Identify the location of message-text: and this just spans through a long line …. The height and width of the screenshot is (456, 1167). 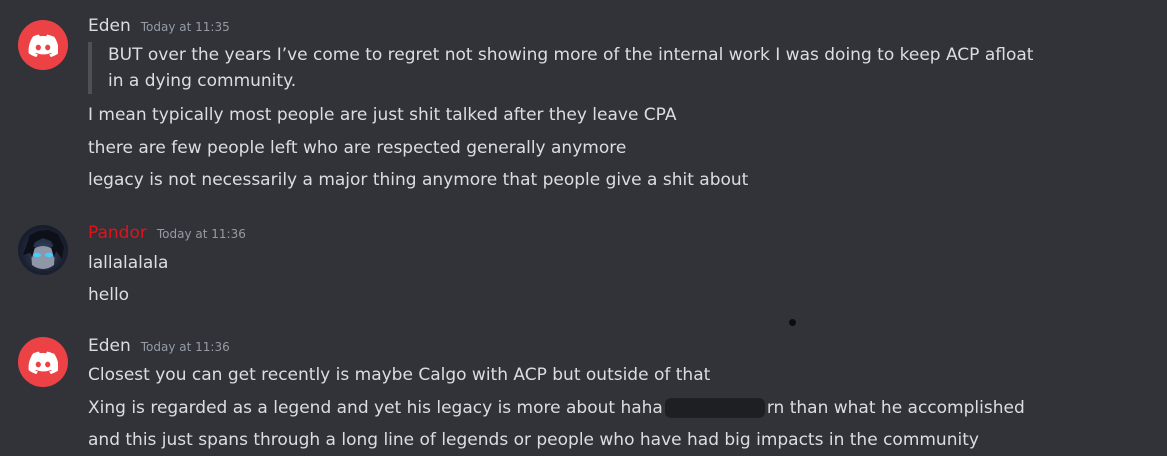
(533, 440).